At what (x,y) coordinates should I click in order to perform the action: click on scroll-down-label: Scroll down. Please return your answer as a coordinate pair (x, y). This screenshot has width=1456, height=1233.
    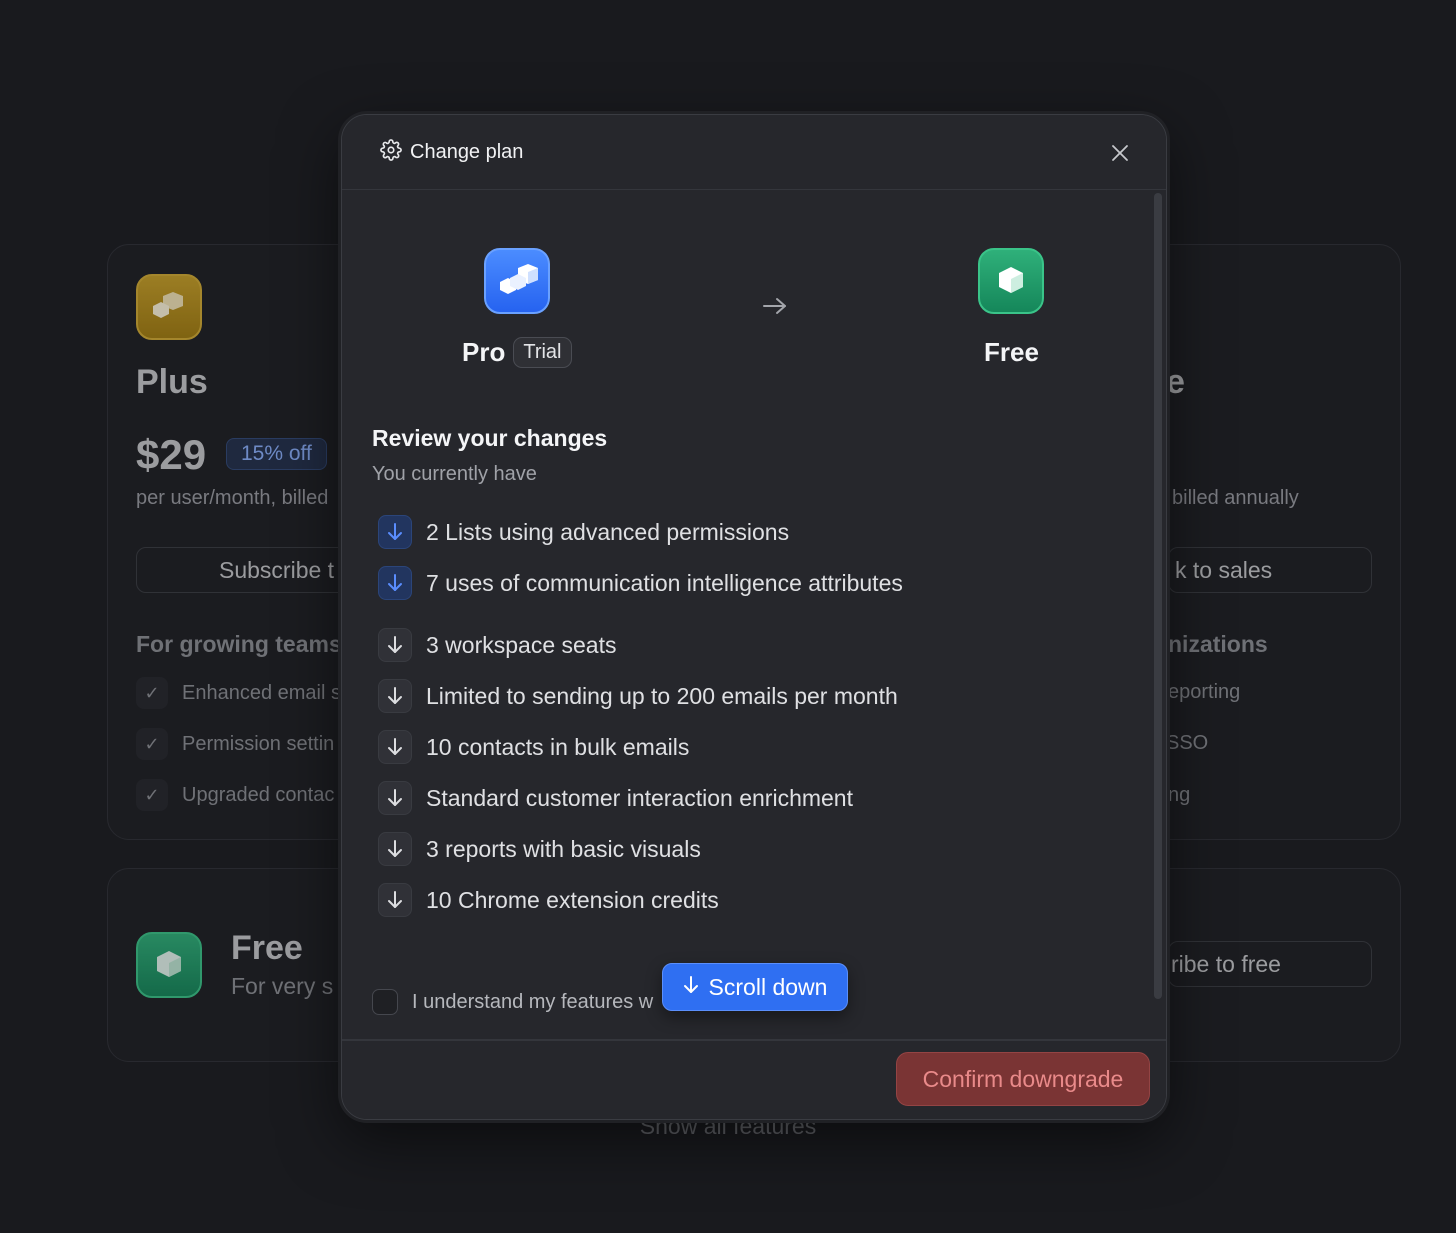
    Looking at the image, I should click on (768, 986).